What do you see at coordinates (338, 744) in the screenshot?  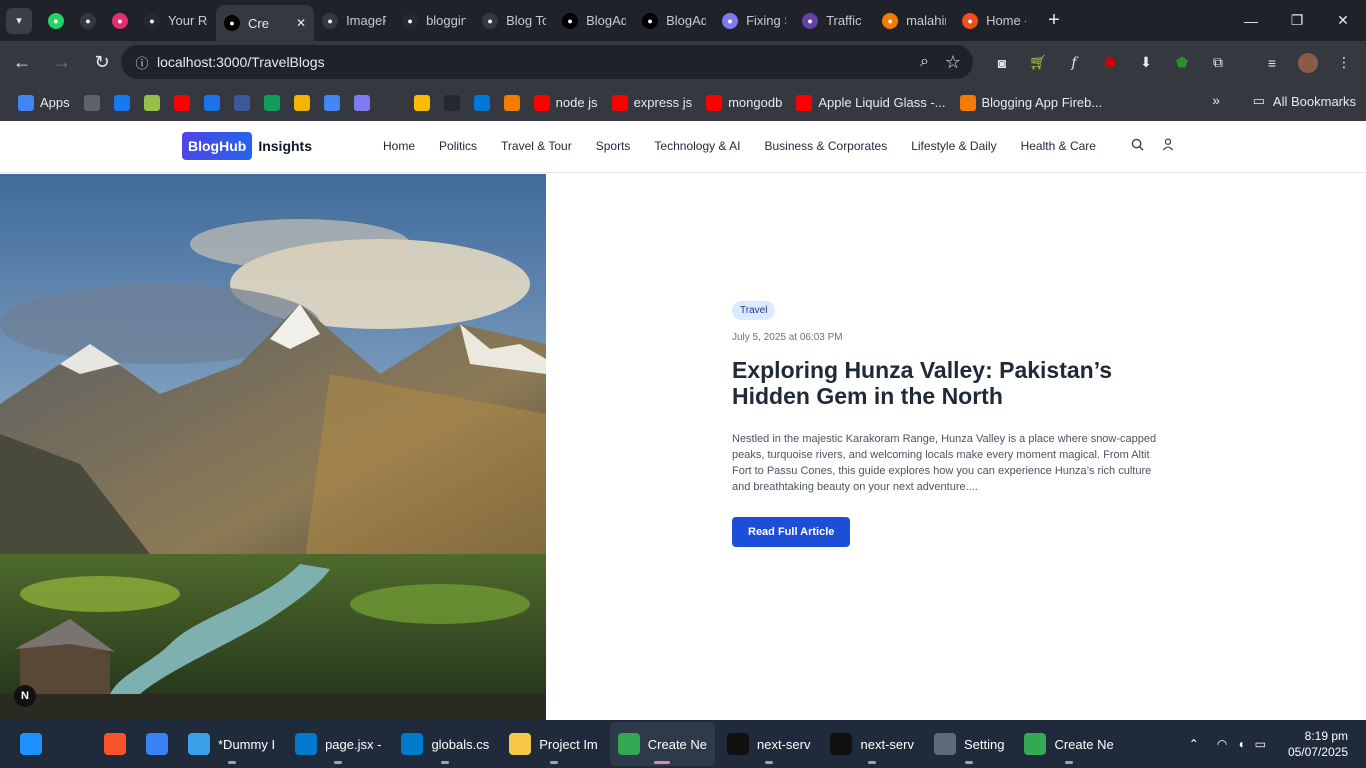 I see `taskbar-item: page.jsx -` at bounding box center [338, 744].